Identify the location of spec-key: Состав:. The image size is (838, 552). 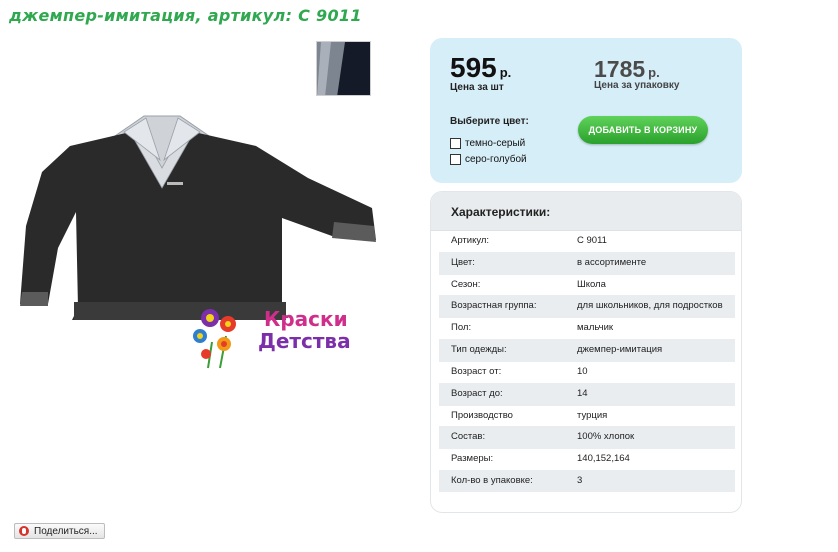
(502, 438).